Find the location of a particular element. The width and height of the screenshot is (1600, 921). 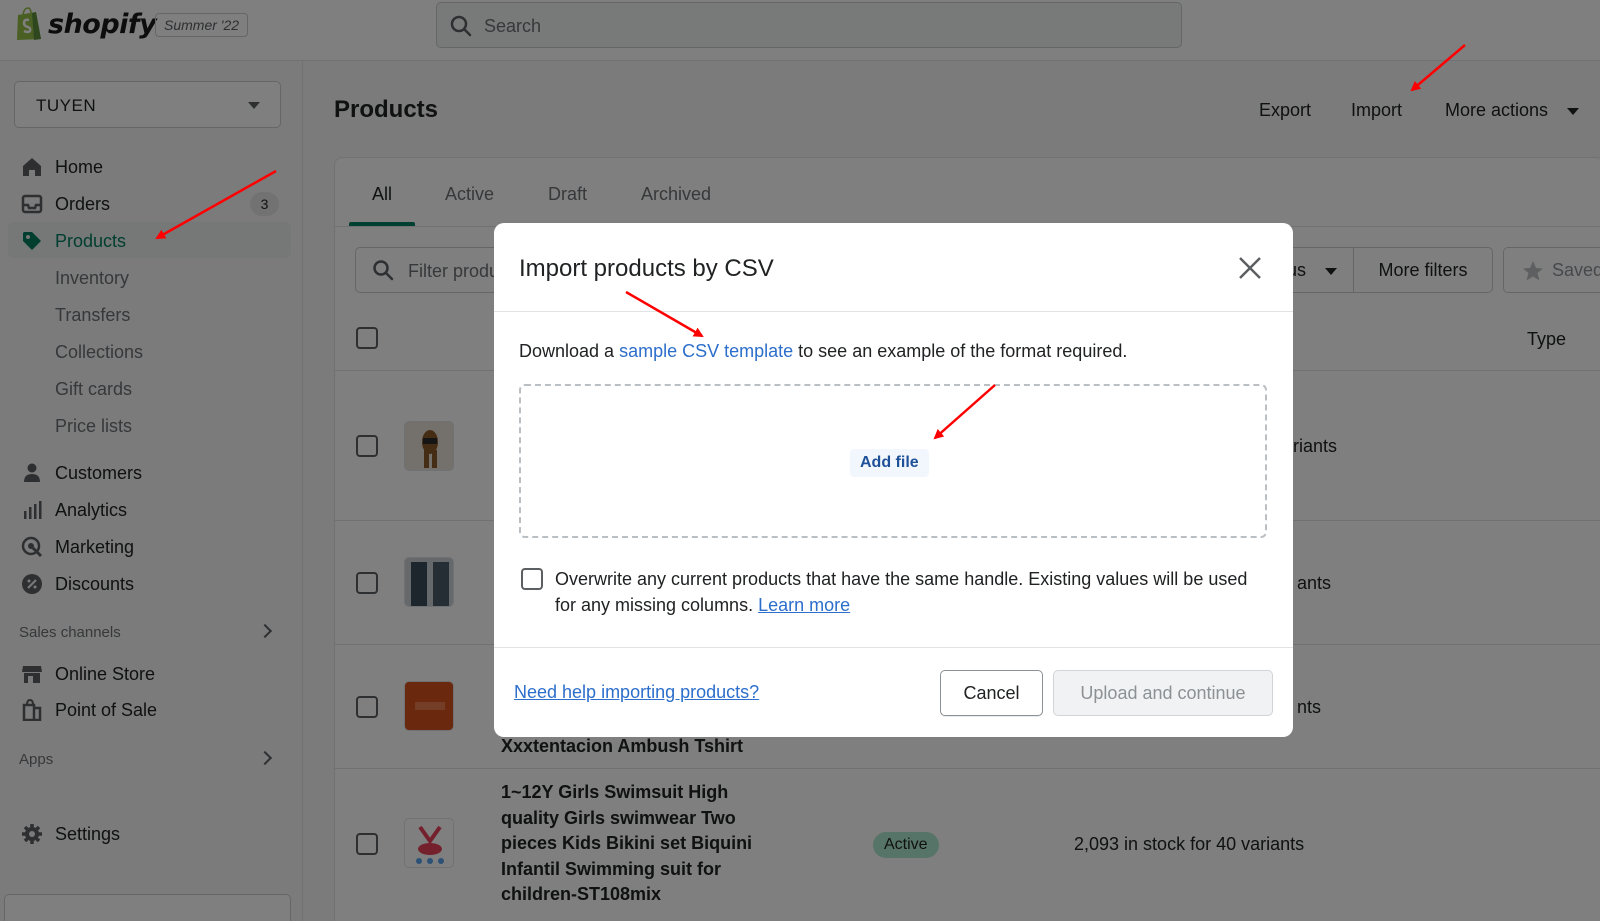

cancel-button: Cancel is located at coordinates (991, 693).